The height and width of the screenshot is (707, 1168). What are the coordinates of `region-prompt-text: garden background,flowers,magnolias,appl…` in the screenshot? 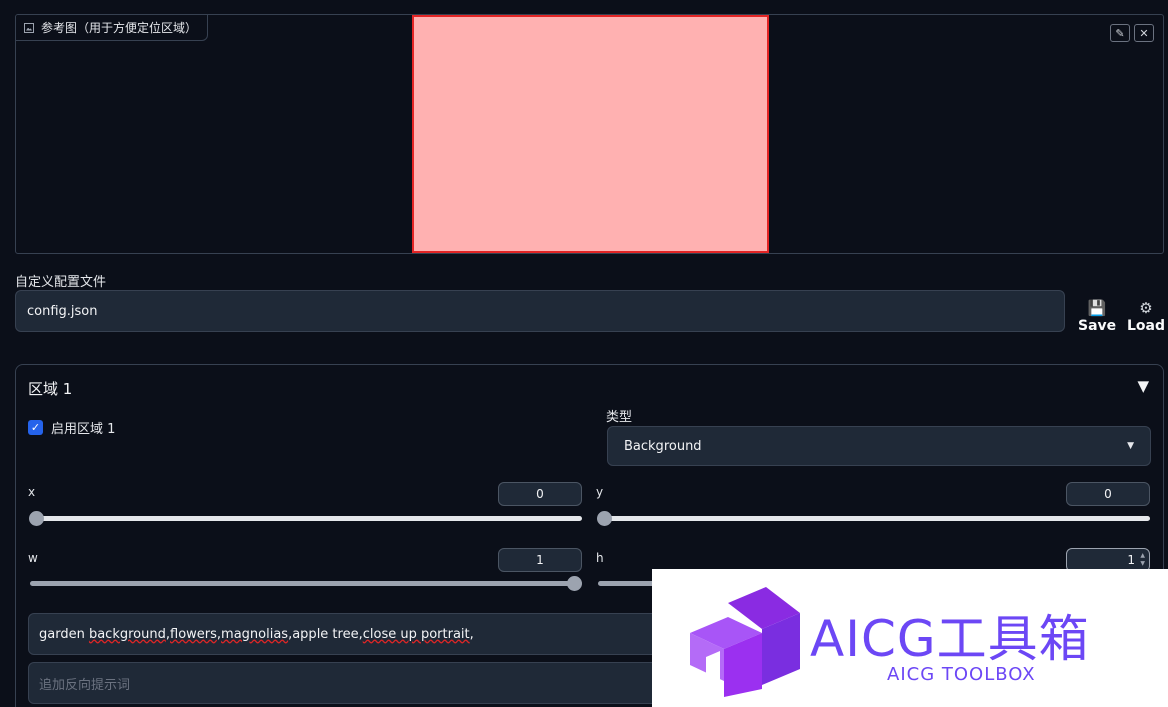 It's located at (256, 634).